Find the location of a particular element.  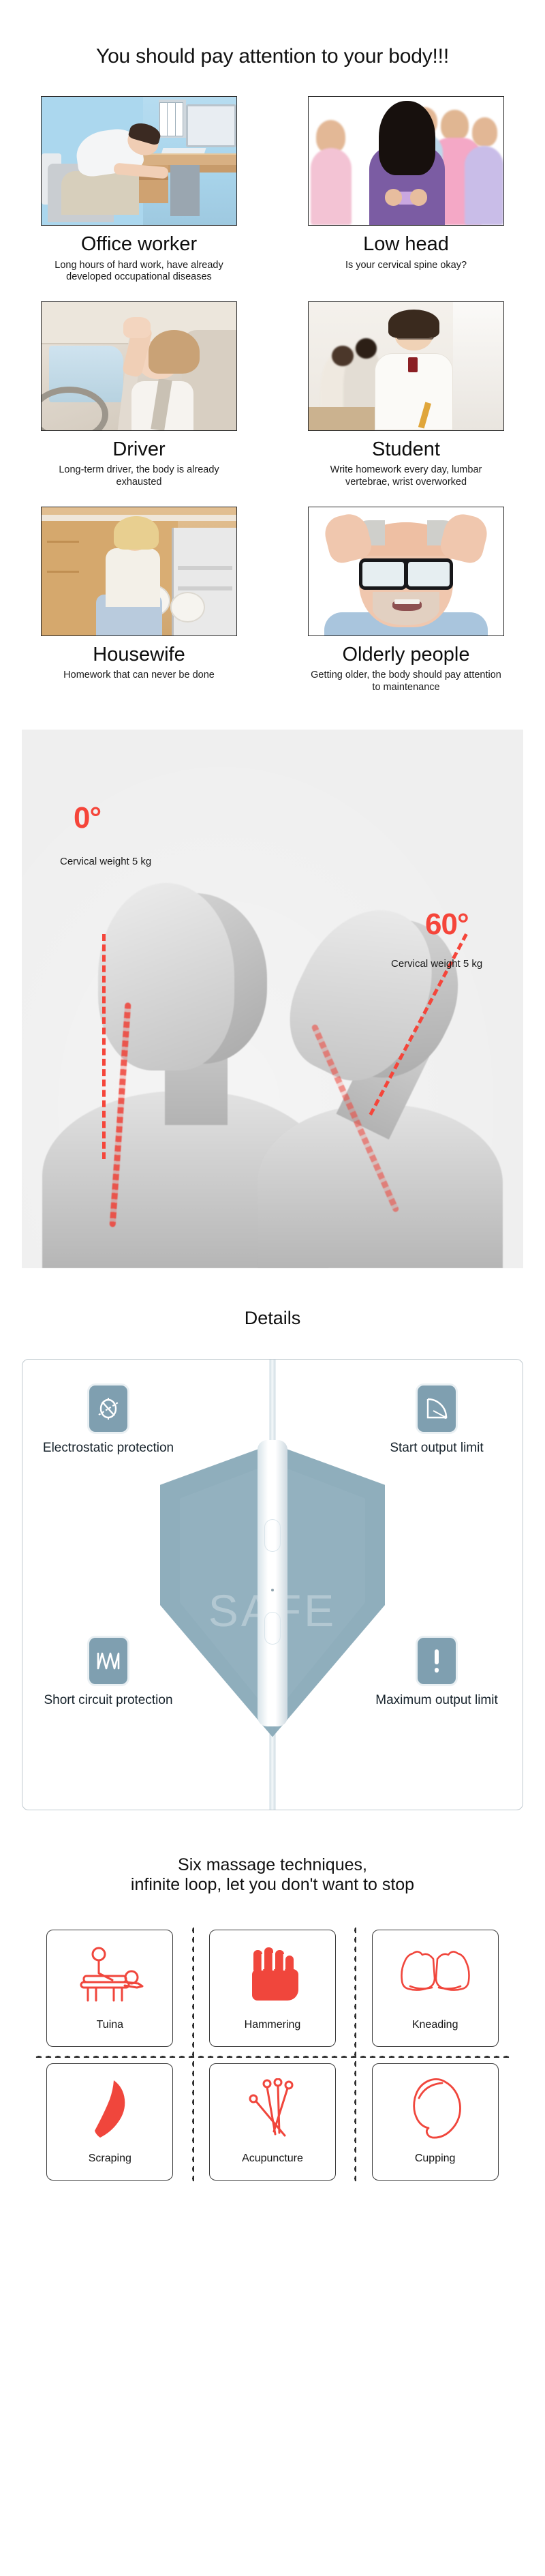

technique-card-cupping: Cupping is located at coordinates (435, 2122).